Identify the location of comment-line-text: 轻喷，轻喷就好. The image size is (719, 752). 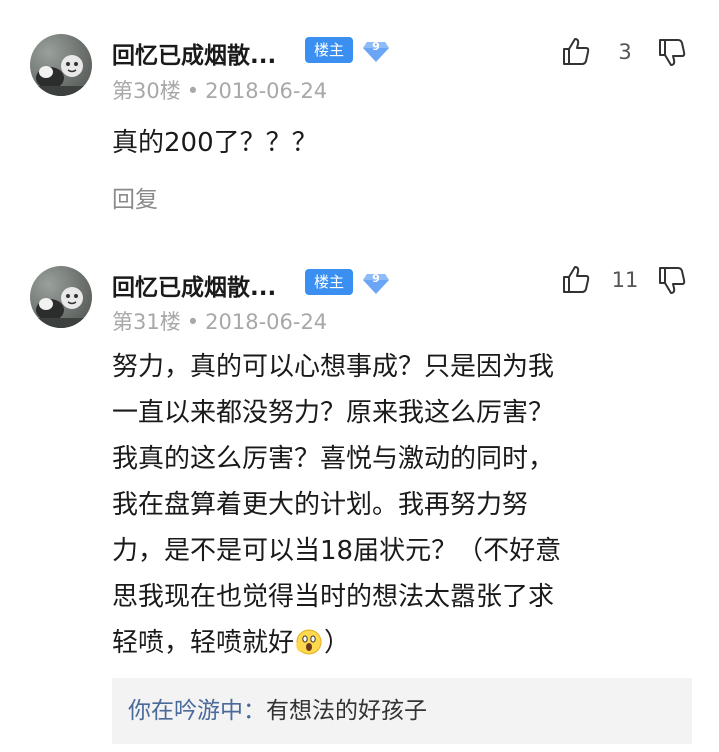
(203, 643).